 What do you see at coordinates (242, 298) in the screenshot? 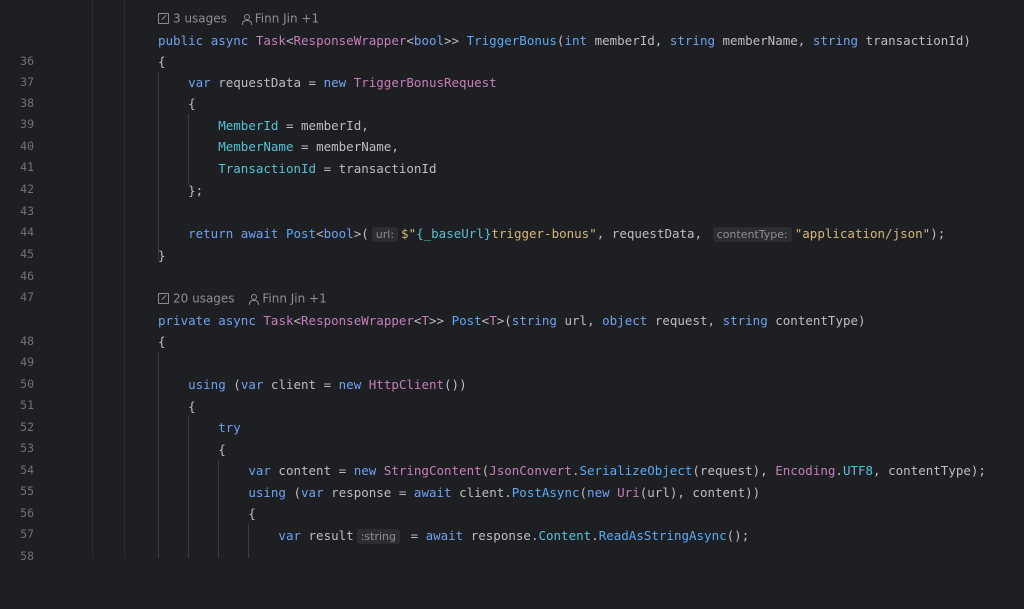
I see `code-lens-post: 20 usages Finn Jin +1` at bounding box center [242, 298].